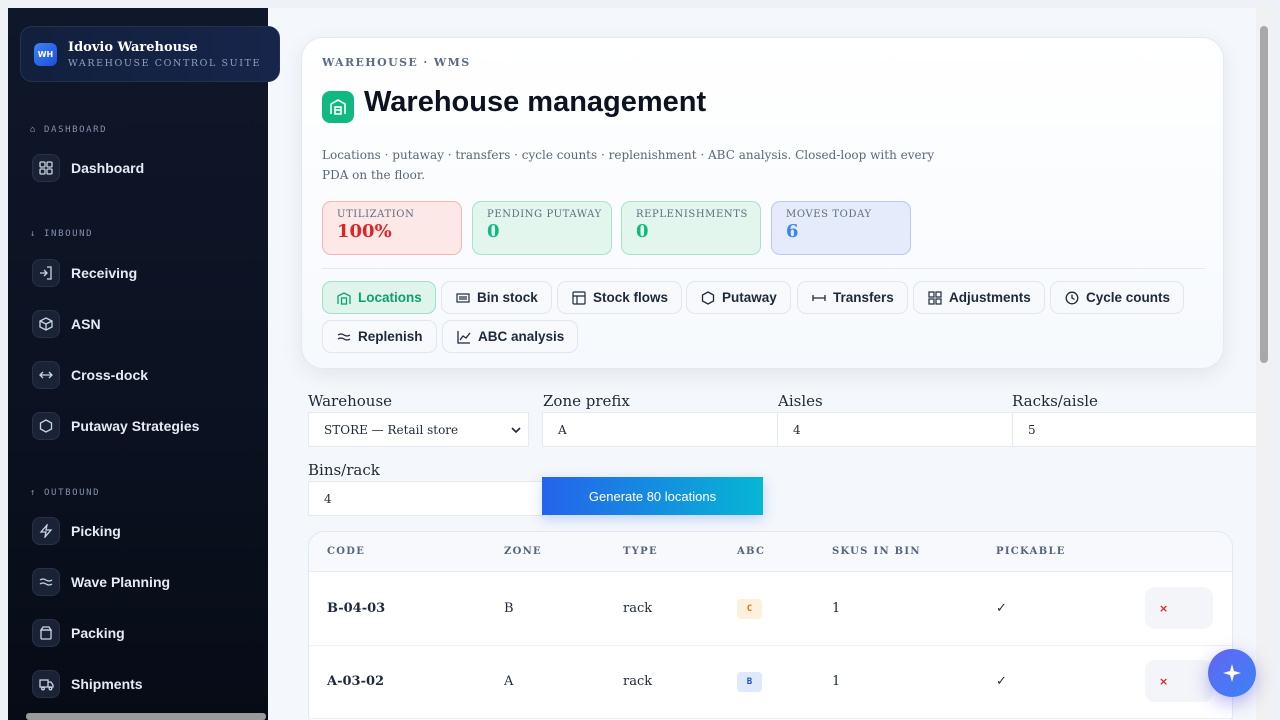  Describe the element at coordinates (544, 214) in the screenshot. I see `stat-label: PENDING PUTAWAY` at that location.